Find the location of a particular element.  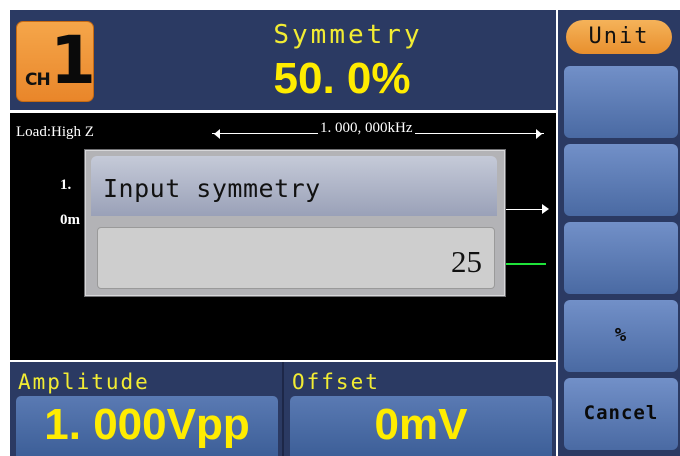

channel-number: 1 is located at coordinates (73, 60).